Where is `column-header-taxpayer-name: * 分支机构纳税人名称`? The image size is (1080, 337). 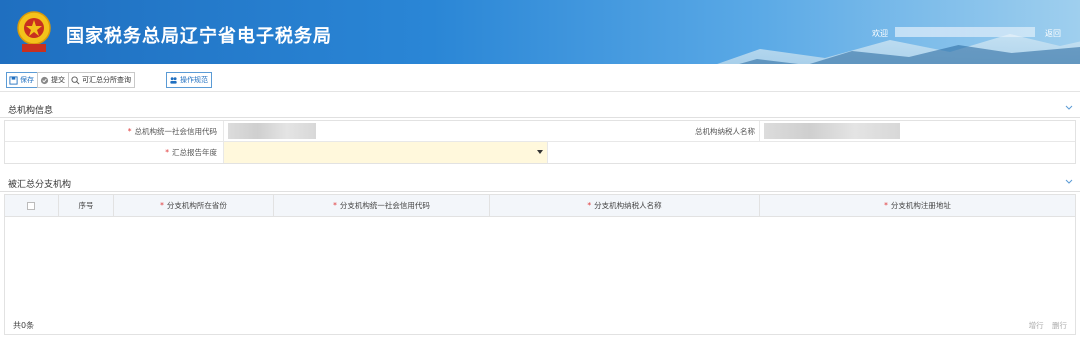 column-header-taxpayer-name: * 分支机构纳税人名称 is located at coordinates (625, 206).